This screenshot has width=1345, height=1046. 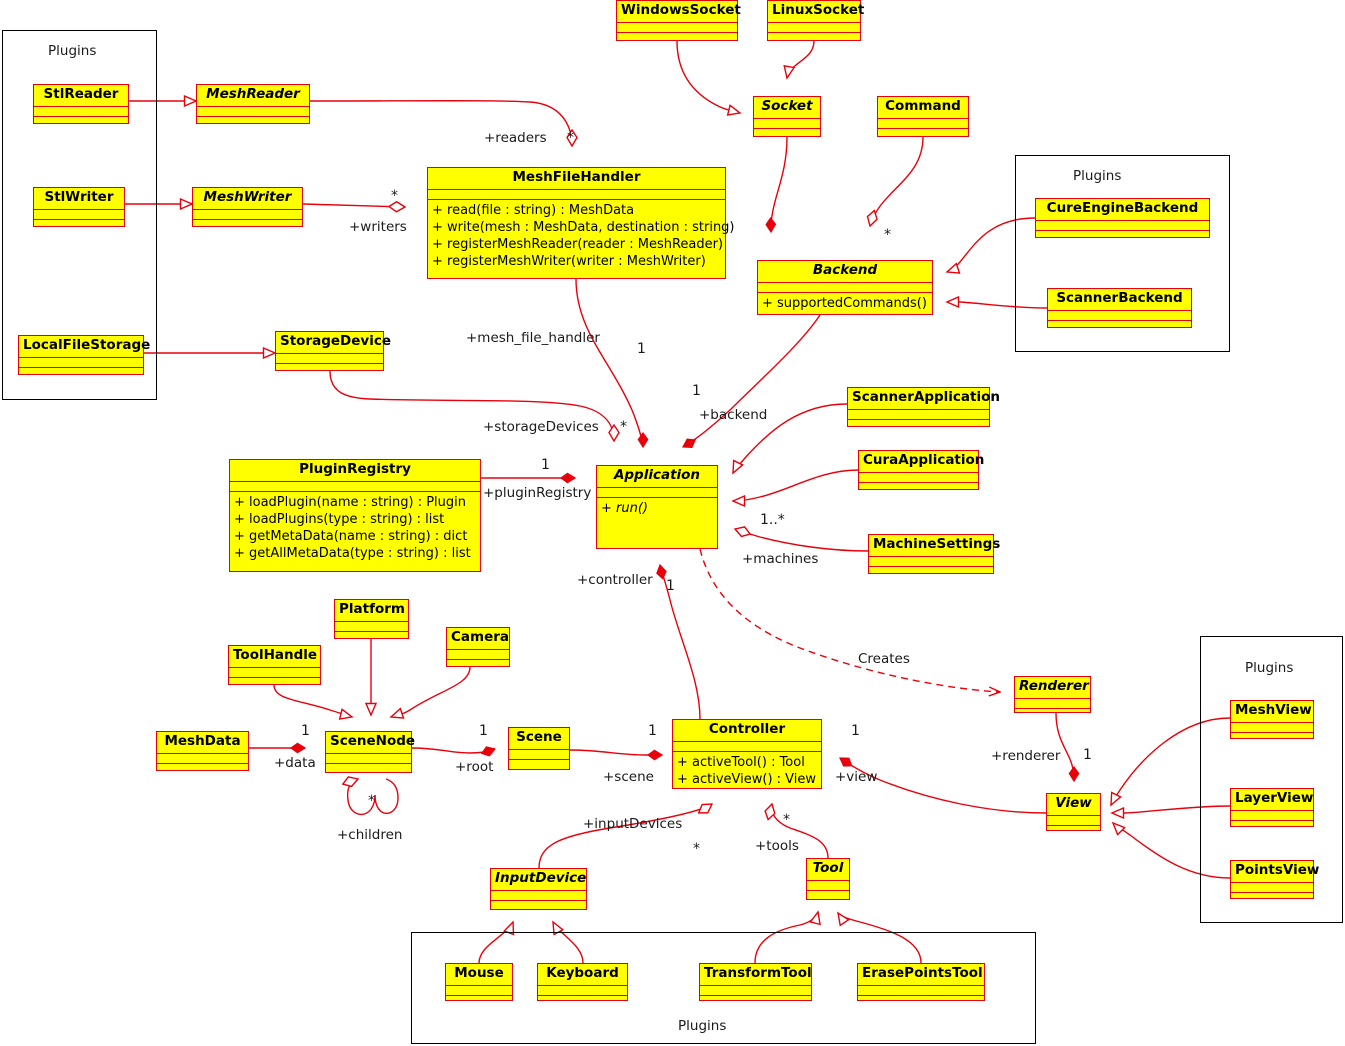 What do you see at coordinates (539, 748) in the screenshot?
I see `class-box-scene: Scene` at bounding box center [539, 748].